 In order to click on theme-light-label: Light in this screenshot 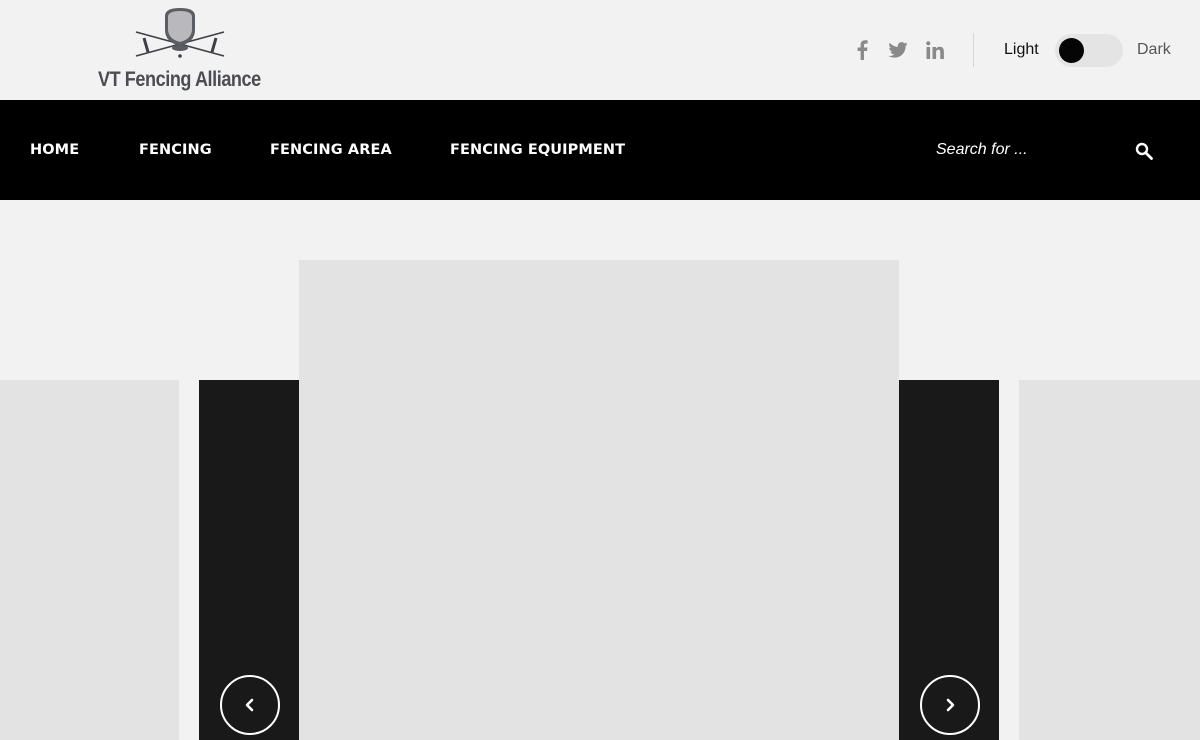, I will do `click(1021, 50)`.